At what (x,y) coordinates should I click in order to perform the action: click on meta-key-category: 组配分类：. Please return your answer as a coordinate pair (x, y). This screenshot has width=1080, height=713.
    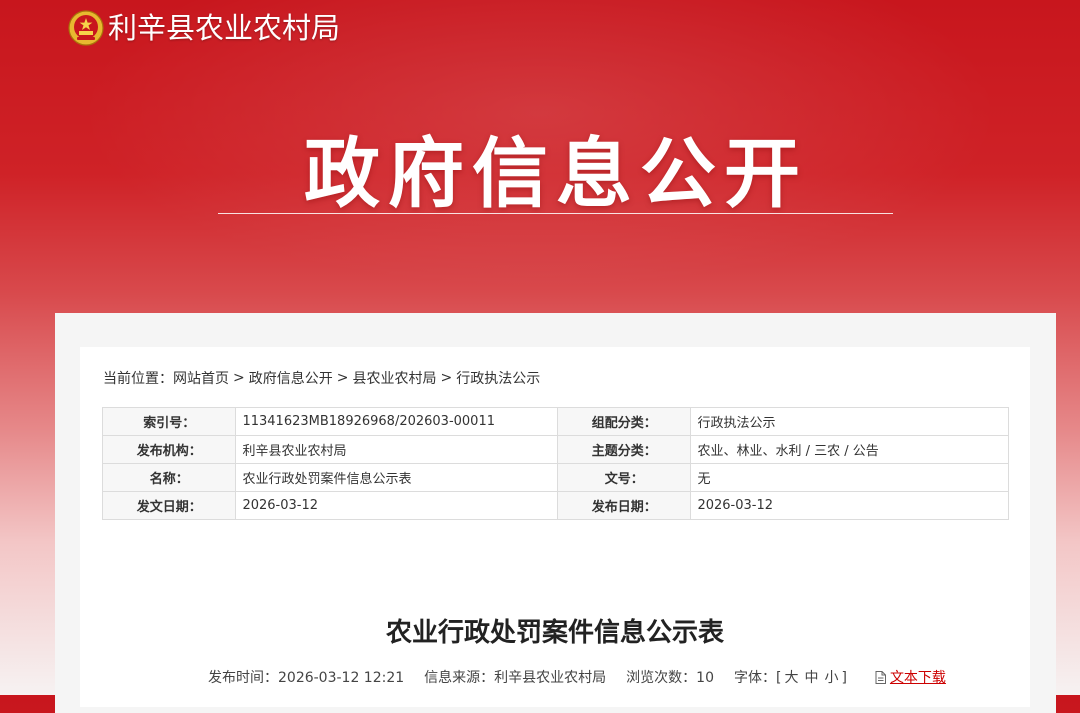
    Looking at the image, I should click on (624, 421).